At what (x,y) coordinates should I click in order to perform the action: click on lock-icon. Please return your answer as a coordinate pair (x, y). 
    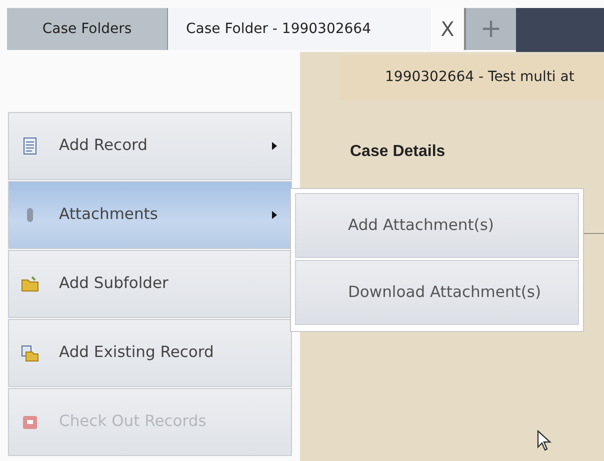
    Looking at the image, I should click on (30, 422).